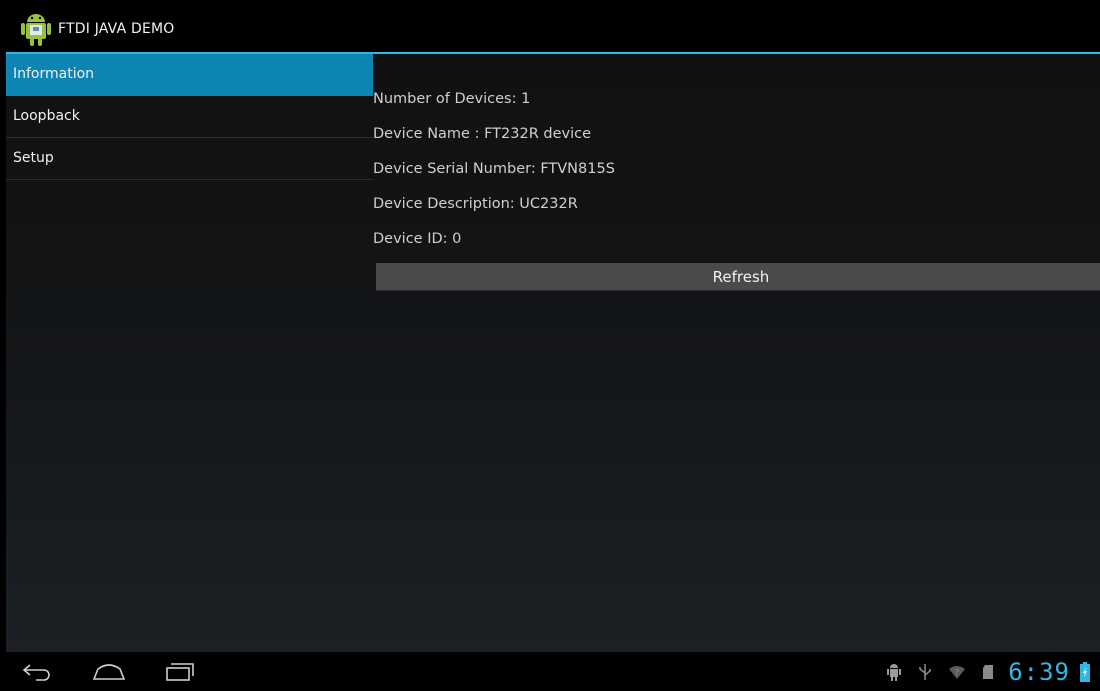 This screenshot has width=1100, height=691. I want to click on system-navigation-bar: ? 6:39, so click(553, 671).